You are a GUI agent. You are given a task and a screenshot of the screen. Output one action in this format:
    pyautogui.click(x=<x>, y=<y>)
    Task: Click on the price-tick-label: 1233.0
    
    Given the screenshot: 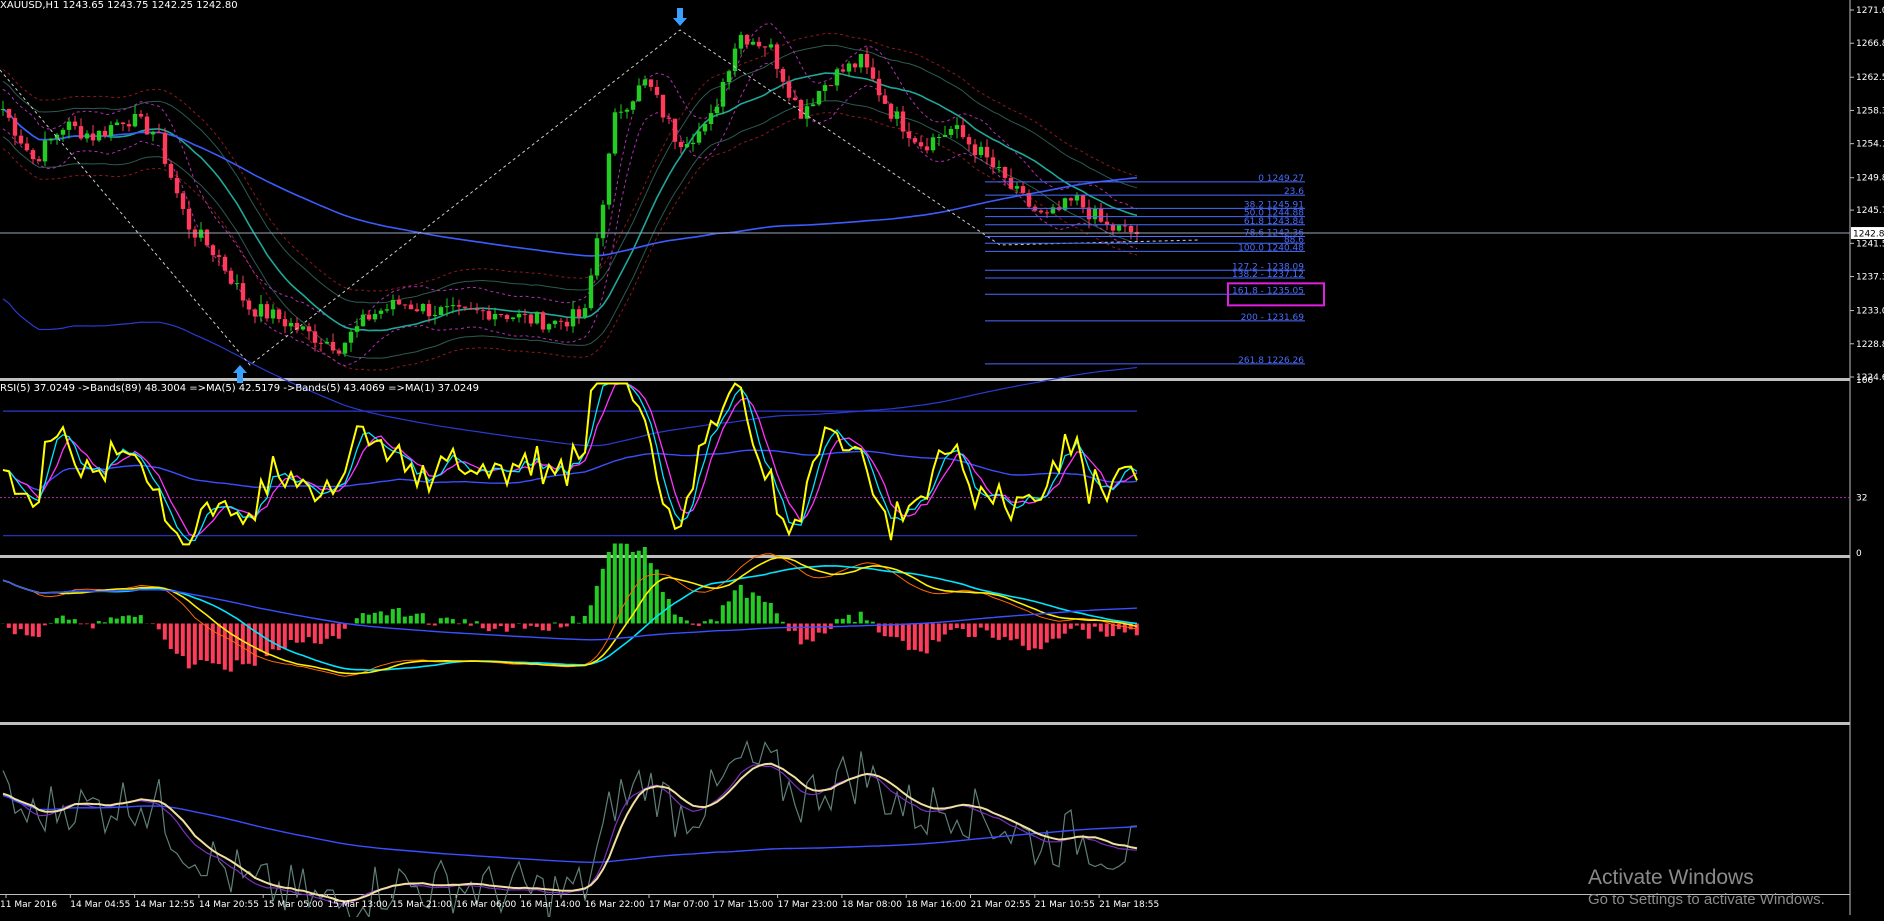 What is the action you would take?
    pyautogui.click(x=1870, y=312)
    